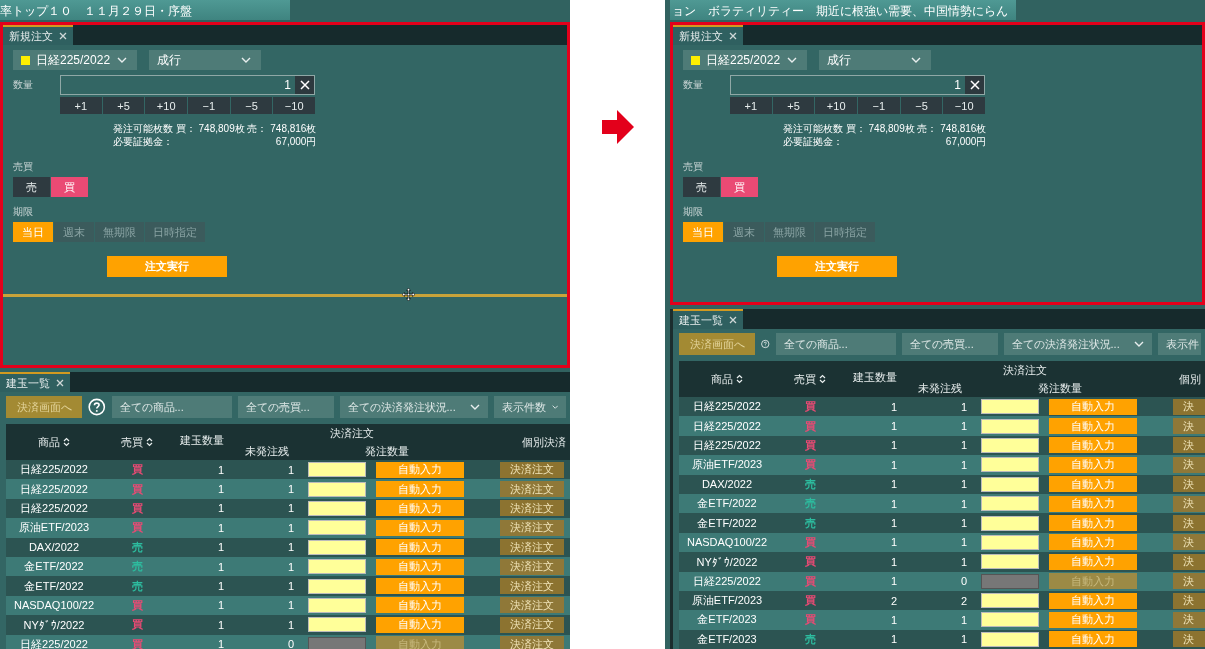  What do you see at coordinates (69, 187) in the screenshot?
I see `side-button: 買` at bounding box center [69, 187].